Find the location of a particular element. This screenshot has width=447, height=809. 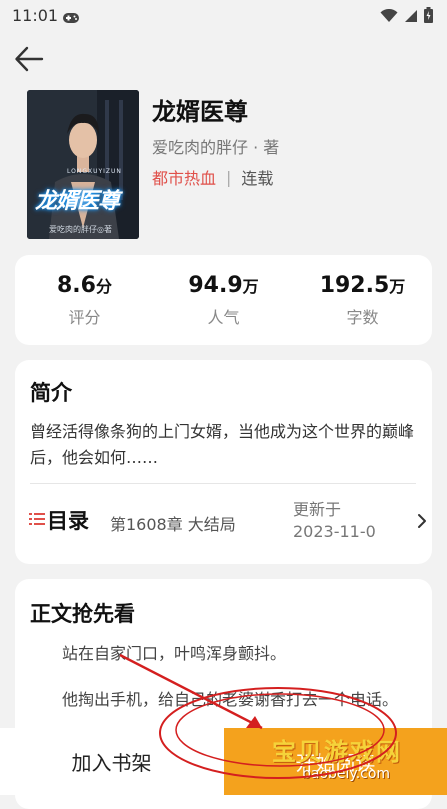

gamepad-icon is located at coordinates (71, 18).